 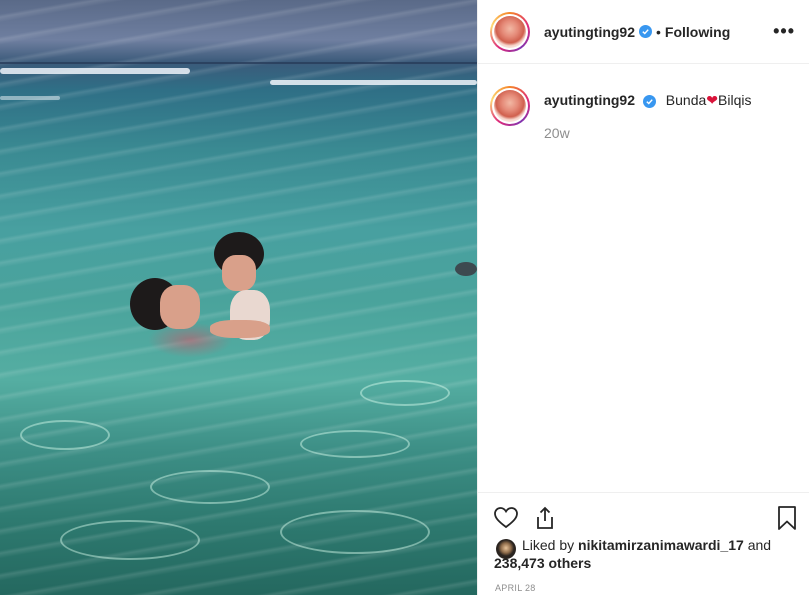 What do you see at coordinates (180, 307) in the screenshot?
I see `person-face` at bounding box center [180, 307].